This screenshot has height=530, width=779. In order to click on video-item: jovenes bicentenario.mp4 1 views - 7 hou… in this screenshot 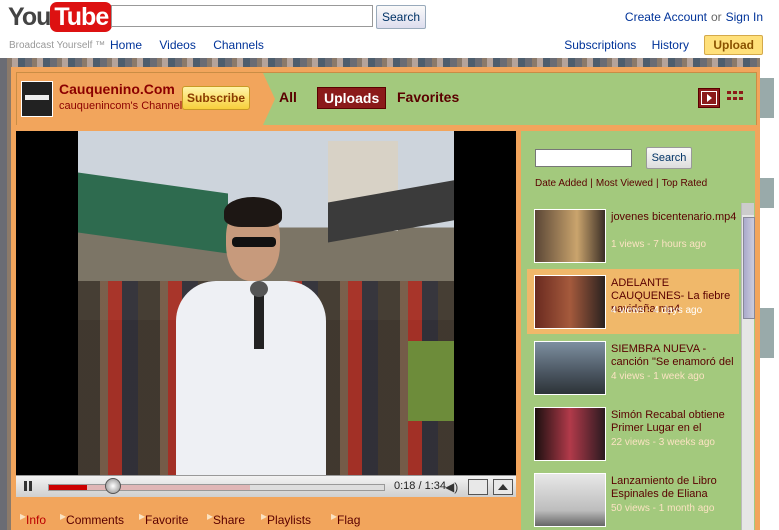, I will do `click(633, 235)`.